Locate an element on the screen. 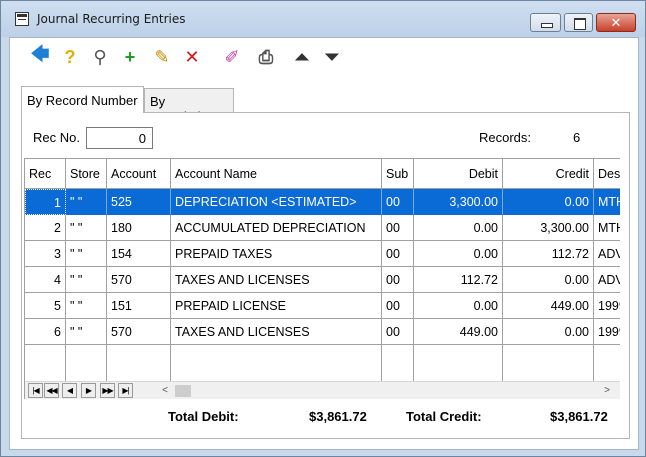 The width and height of the screenshot is (646, 457). cell-account: 180 is located at coordinates (139, 228).